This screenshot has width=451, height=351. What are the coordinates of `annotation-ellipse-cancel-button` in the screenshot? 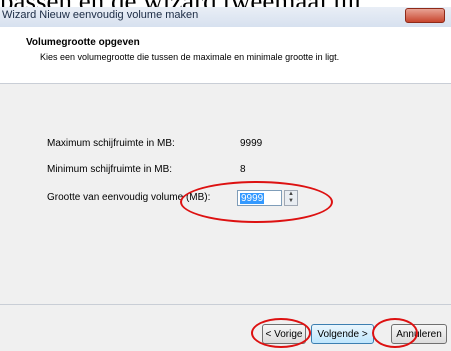 It's located at (395, 333).